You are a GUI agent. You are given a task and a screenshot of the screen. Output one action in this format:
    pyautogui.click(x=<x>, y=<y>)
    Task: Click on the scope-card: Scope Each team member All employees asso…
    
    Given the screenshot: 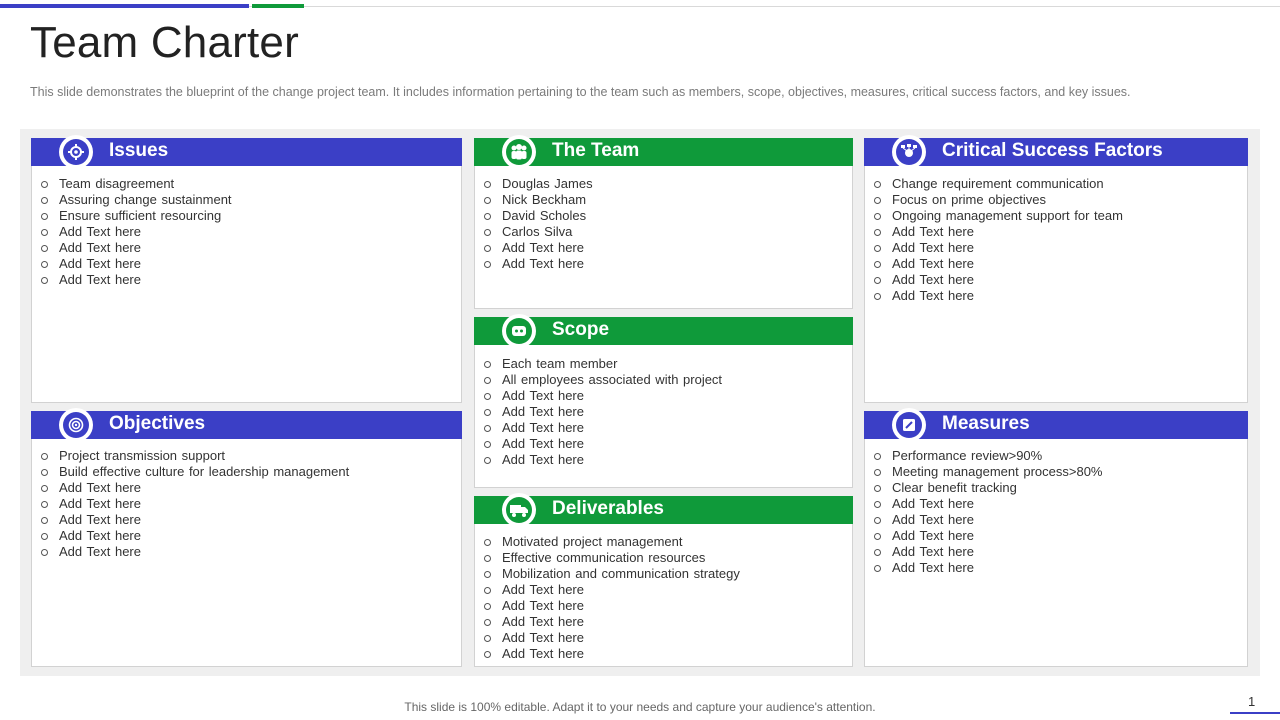 What is the action you would take?
    pyautogui.click(x=663, y=401)
    